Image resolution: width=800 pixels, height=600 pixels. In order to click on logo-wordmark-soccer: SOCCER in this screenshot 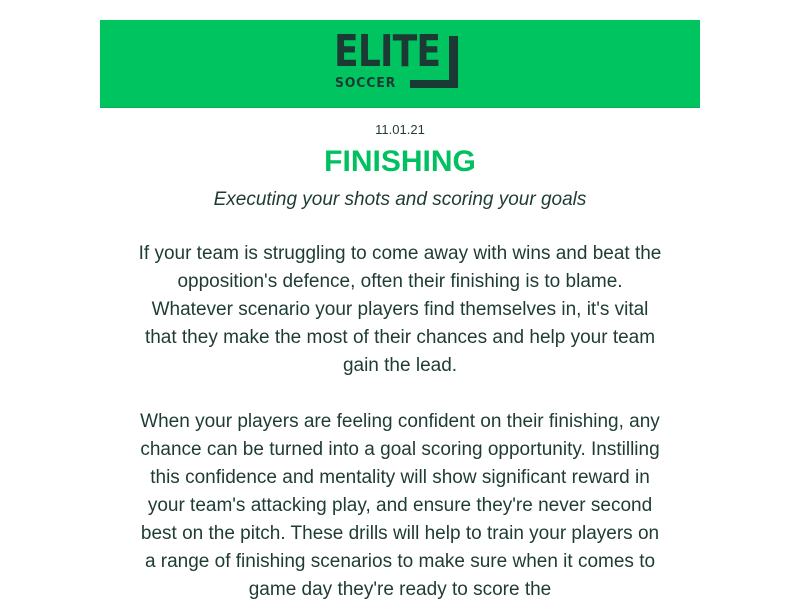, I will do `click(366, 83)`.